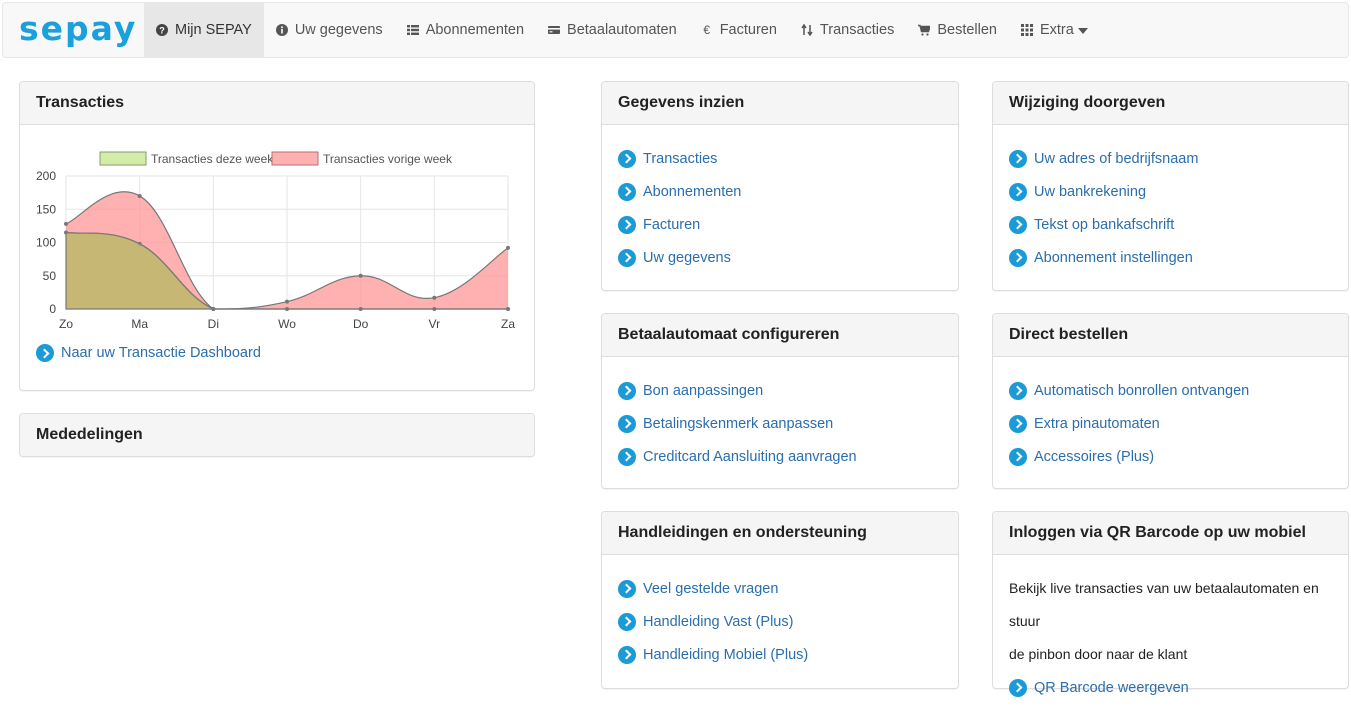 This screenshot has width=1351, height=719. What do you see at coordinates (738, 424) in the screenshot?
I see `link-label: Betalingskenmerk aanpassen` at bounding box center [738, 424].